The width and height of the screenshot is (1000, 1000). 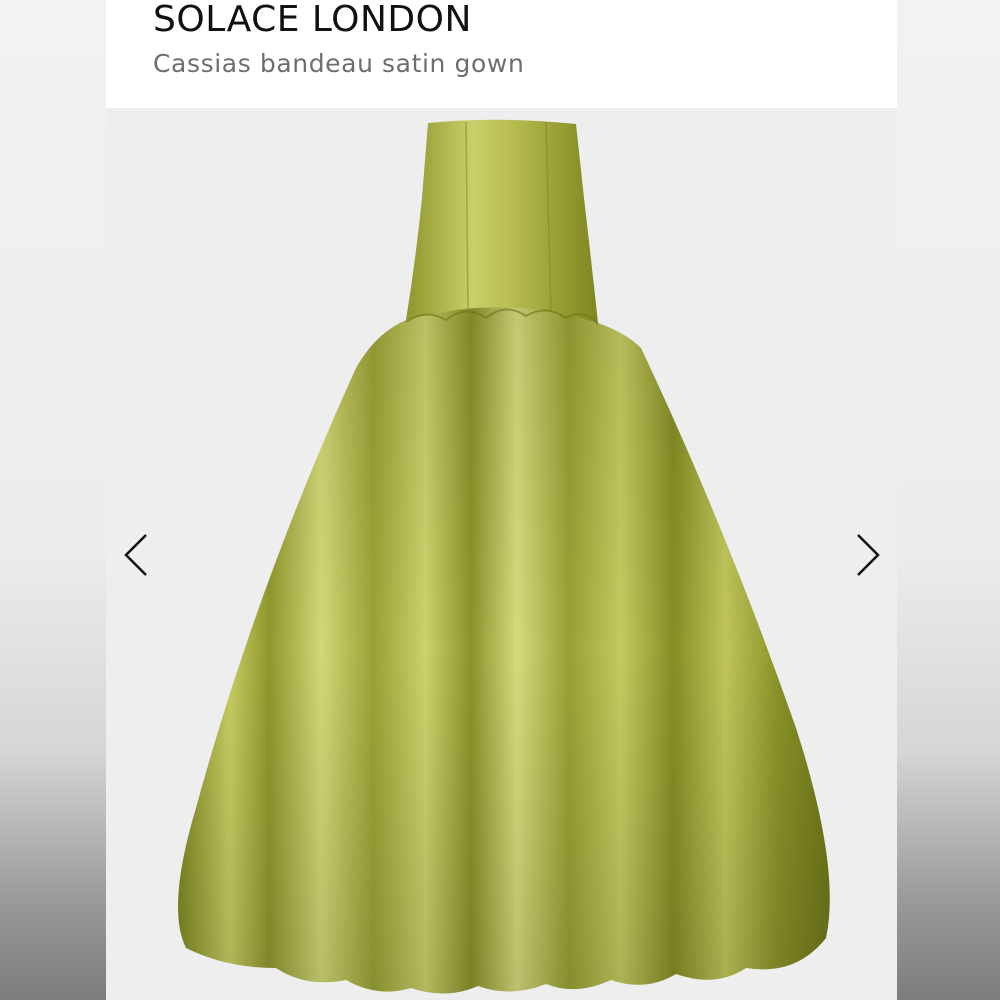 I want to click on right-blur-panel, so click(x=948, y=500).